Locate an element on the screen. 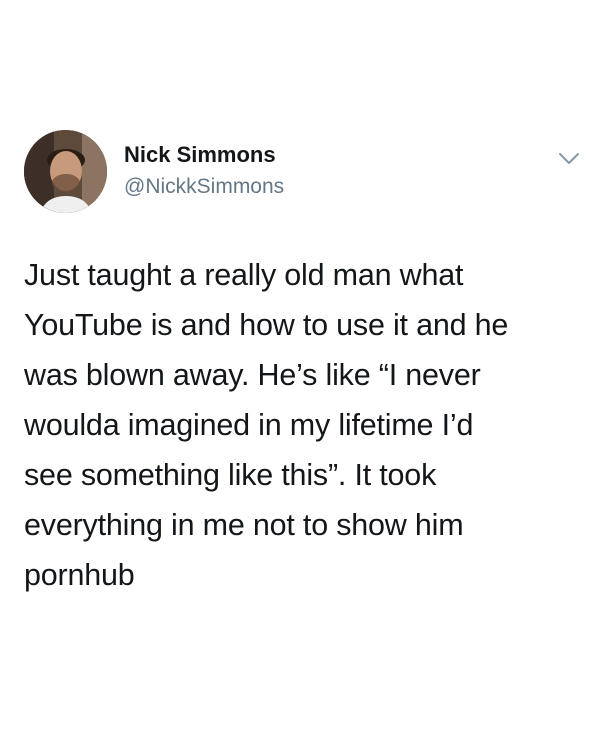  chevron-down-icon is located at coordinates (569, 159).